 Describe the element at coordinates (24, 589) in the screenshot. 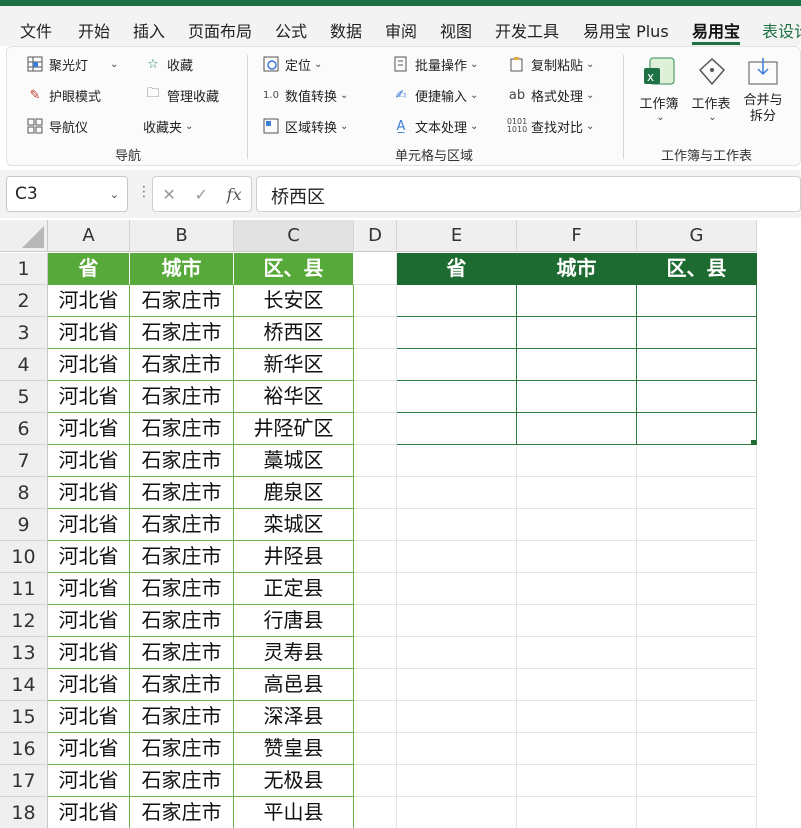

I see `row-header: 11` at that location.